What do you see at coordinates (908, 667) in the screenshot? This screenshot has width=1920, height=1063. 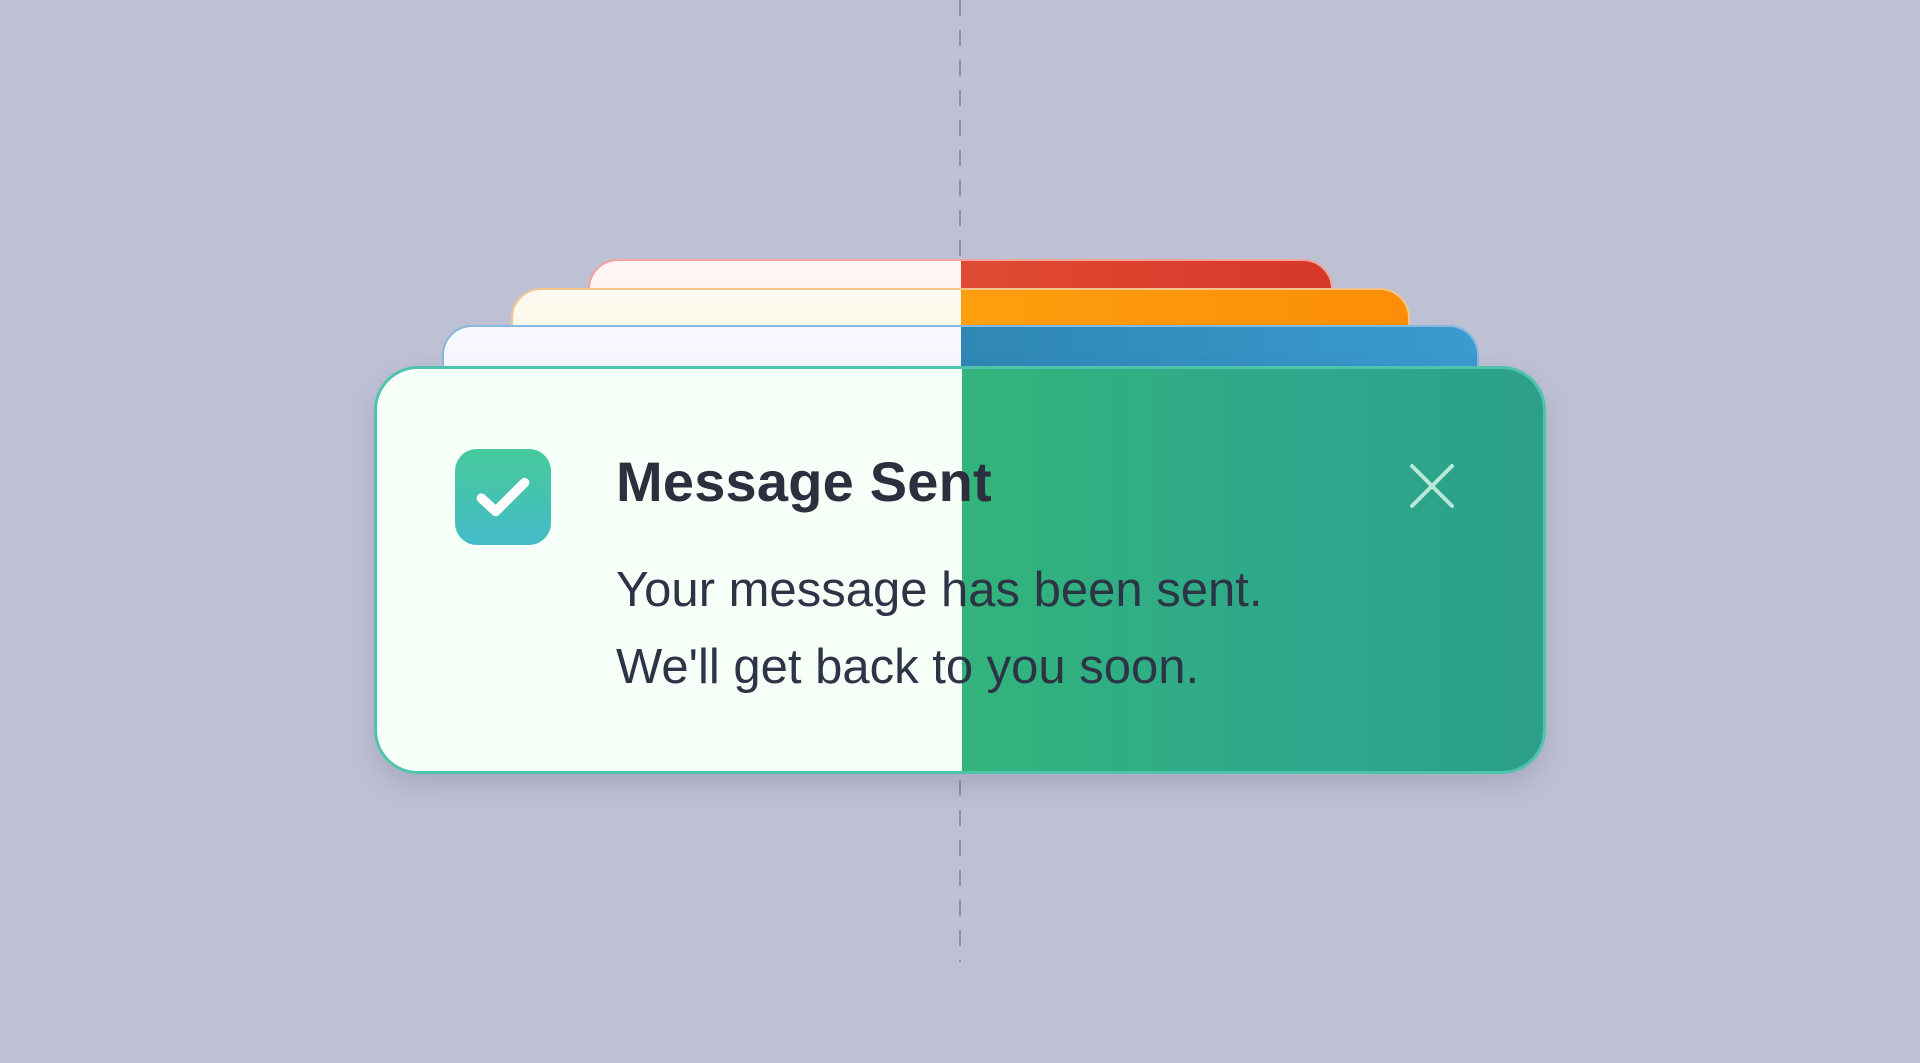 I see `toast-message-line-2: We'll get back to you soon.` at bounding box center [908, 667].